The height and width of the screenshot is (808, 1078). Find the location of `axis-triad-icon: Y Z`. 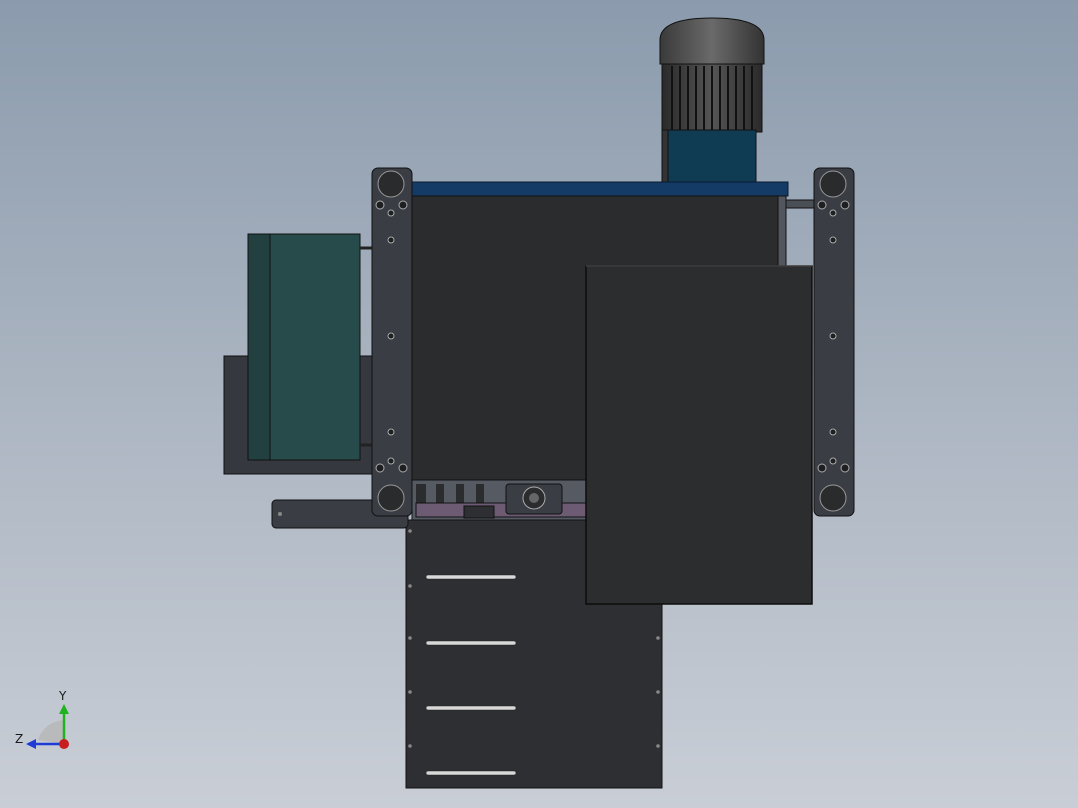

axis-triad-icon: Y Z is located at coordinates (42, 719).